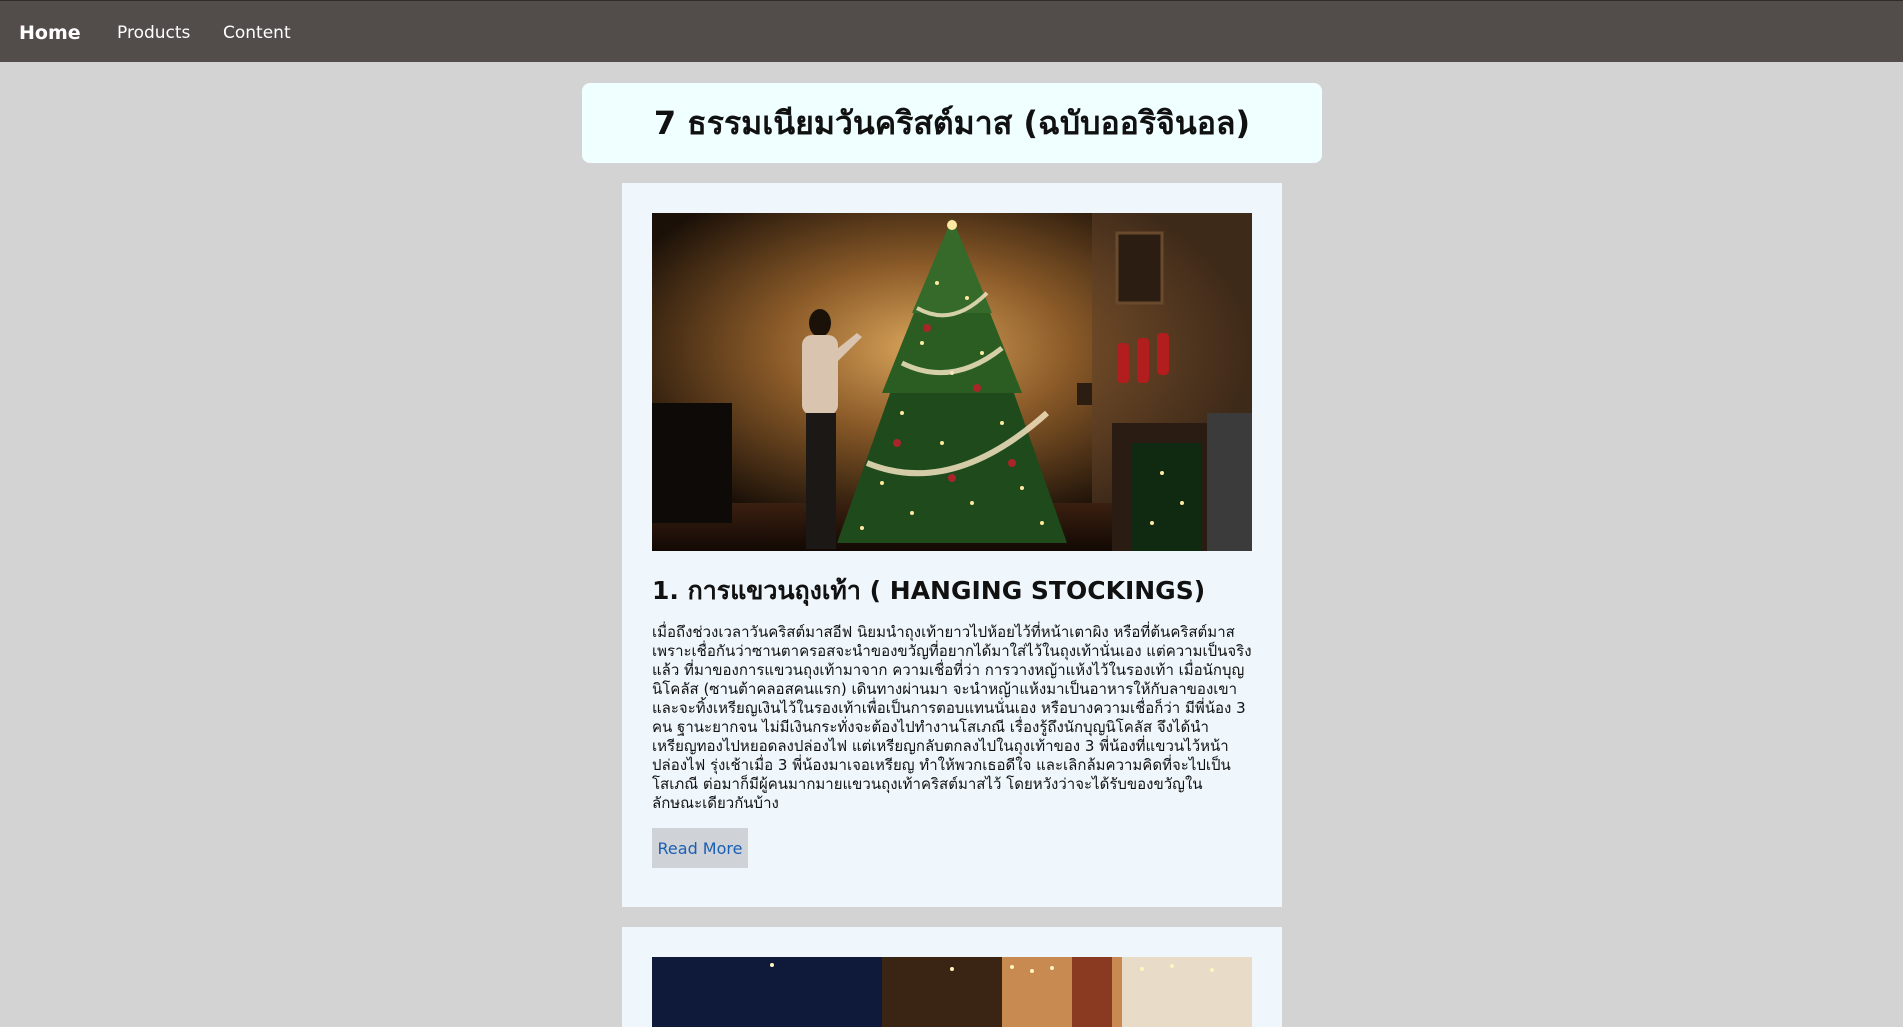 The image size is (1903, 1027). I want to click on article-photo, so click(952, 992).